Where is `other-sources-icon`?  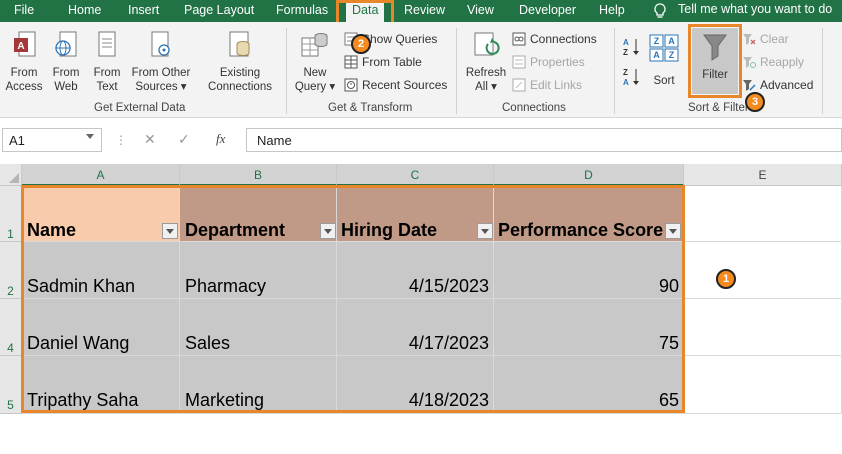
other-sources-icon is located at coordinates (160, 44).